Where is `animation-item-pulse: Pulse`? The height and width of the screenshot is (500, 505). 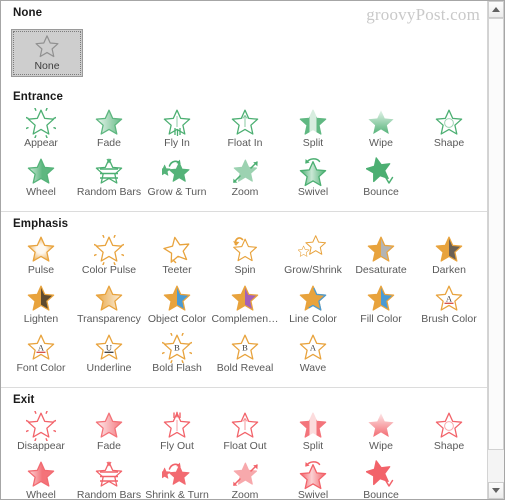
animation-item-pulse: Pulse is located at coordinates (41, 258).